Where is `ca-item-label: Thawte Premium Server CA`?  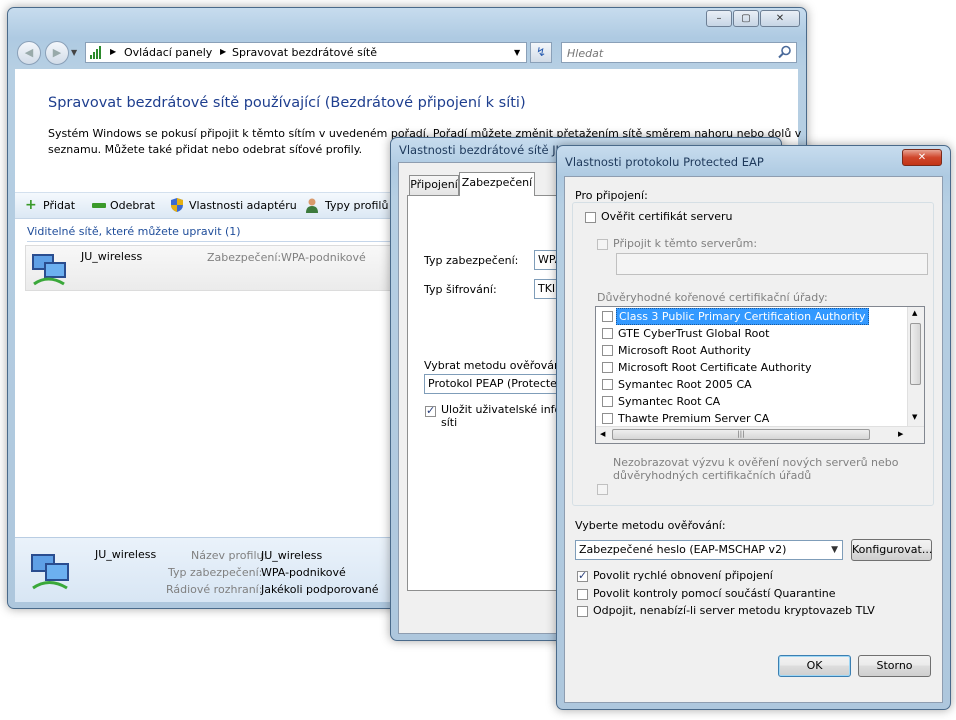 ca-item-label: Thawte Premium Server CA is located at coordinates (694, 418).